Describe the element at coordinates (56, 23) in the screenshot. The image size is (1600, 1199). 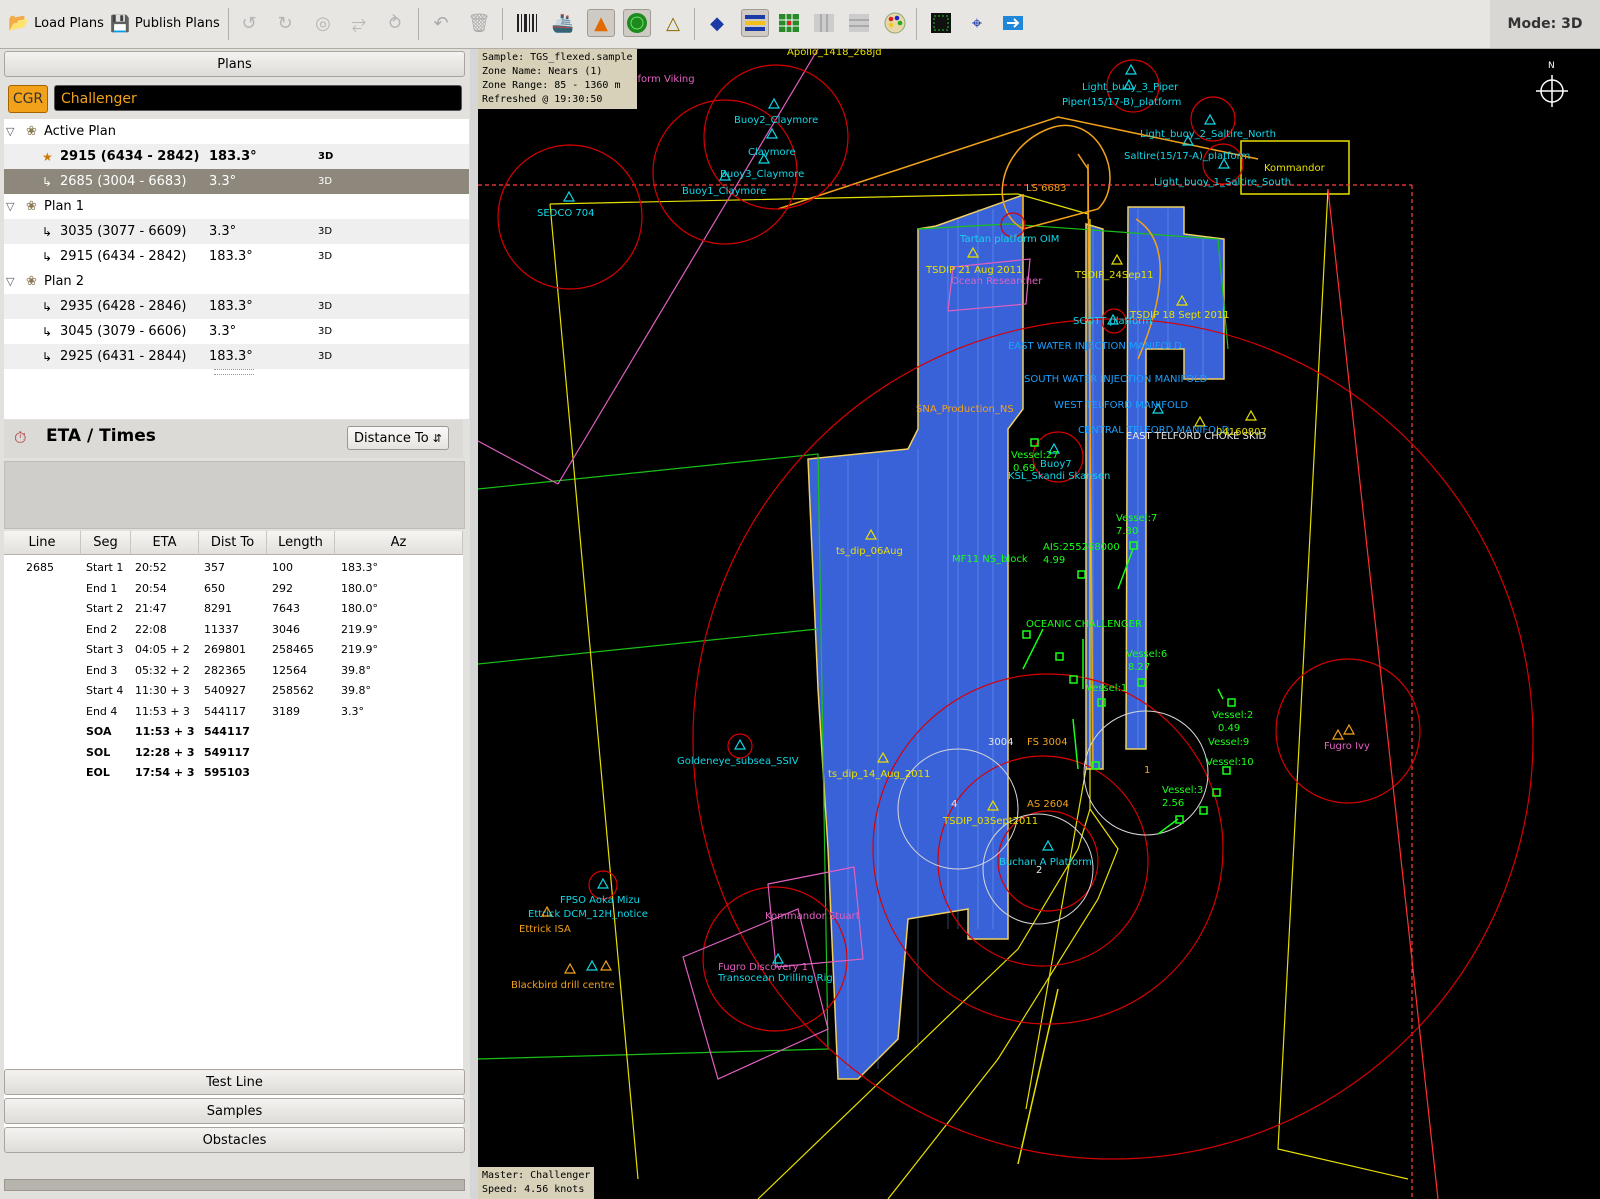
I see `load-plans-button: 📂 Load Plans` at that location.